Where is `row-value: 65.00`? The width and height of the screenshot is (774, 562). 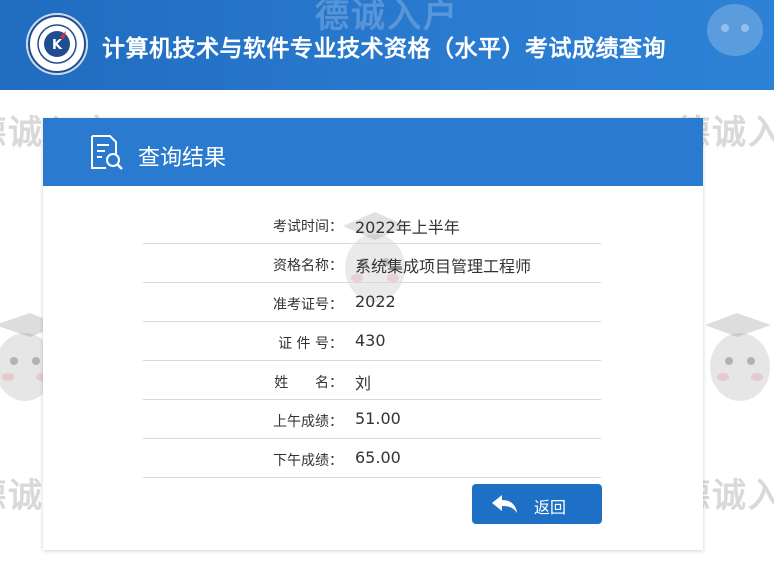
row-value: 65.00 is located at coordinates (378, 457).